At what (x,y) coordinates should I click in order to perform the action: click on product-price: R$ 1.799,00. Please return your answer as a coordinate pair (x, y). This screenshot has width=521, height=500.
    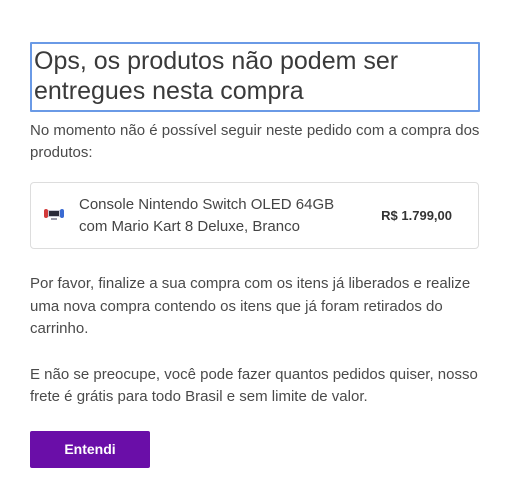
    Looking at the image, I should click on (416, 215).